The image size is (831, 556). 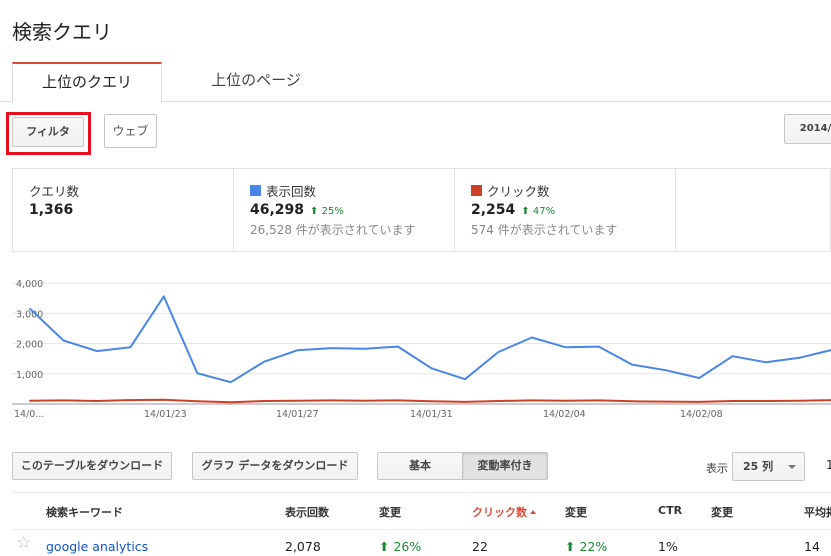 What do you see at coordinates (499, 512) in the screenshot?
I see `col-clicks-label: クリック数` at bounding box center [499, 512].